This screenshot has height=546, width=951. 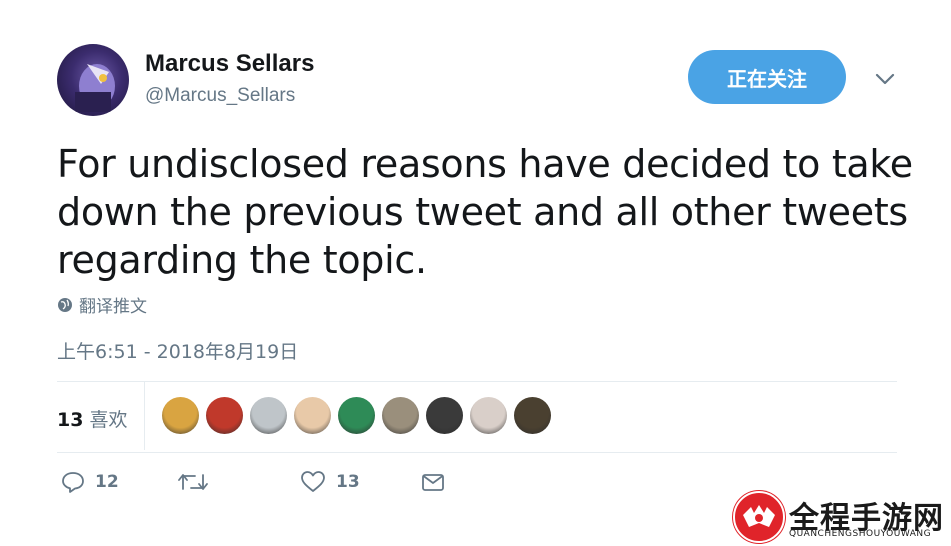 I want to click on envelope-icon, so click(x=433, y=482).